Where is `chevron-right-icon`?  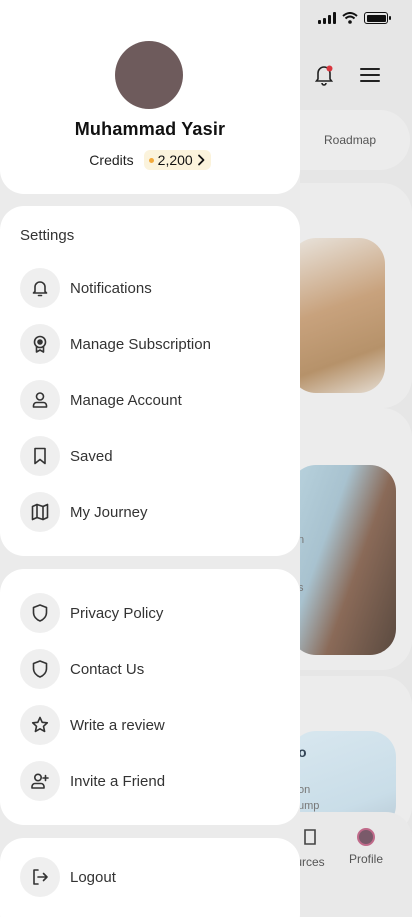 chevron-right-icon is located at coordinates (201, 160).